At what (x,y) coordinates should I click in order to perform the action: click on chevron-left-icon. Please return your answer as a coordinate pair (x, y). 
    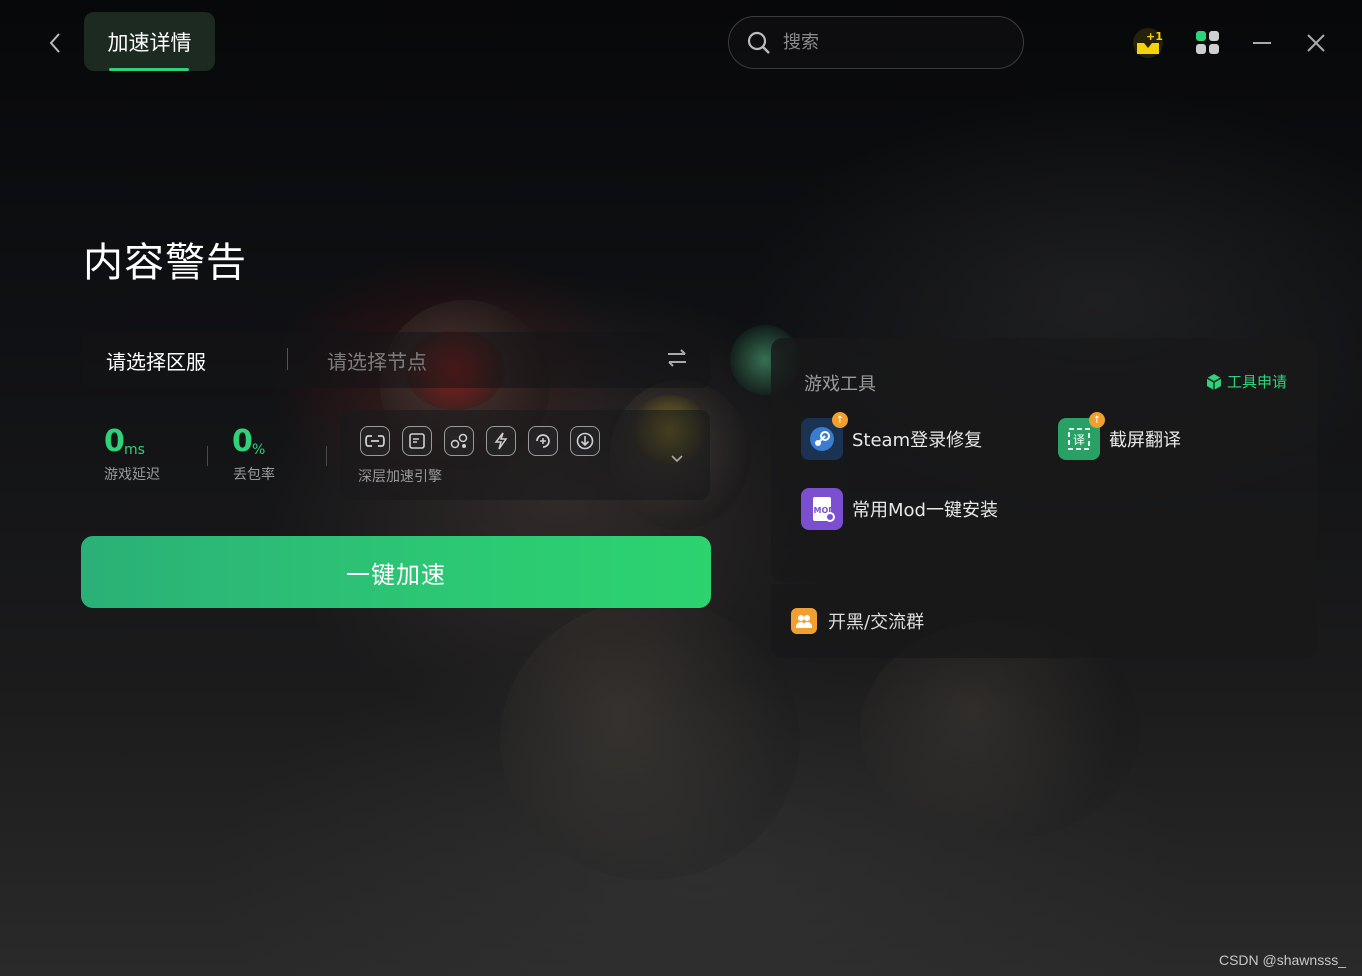
    Looking at the image, I should click on (54, 43).